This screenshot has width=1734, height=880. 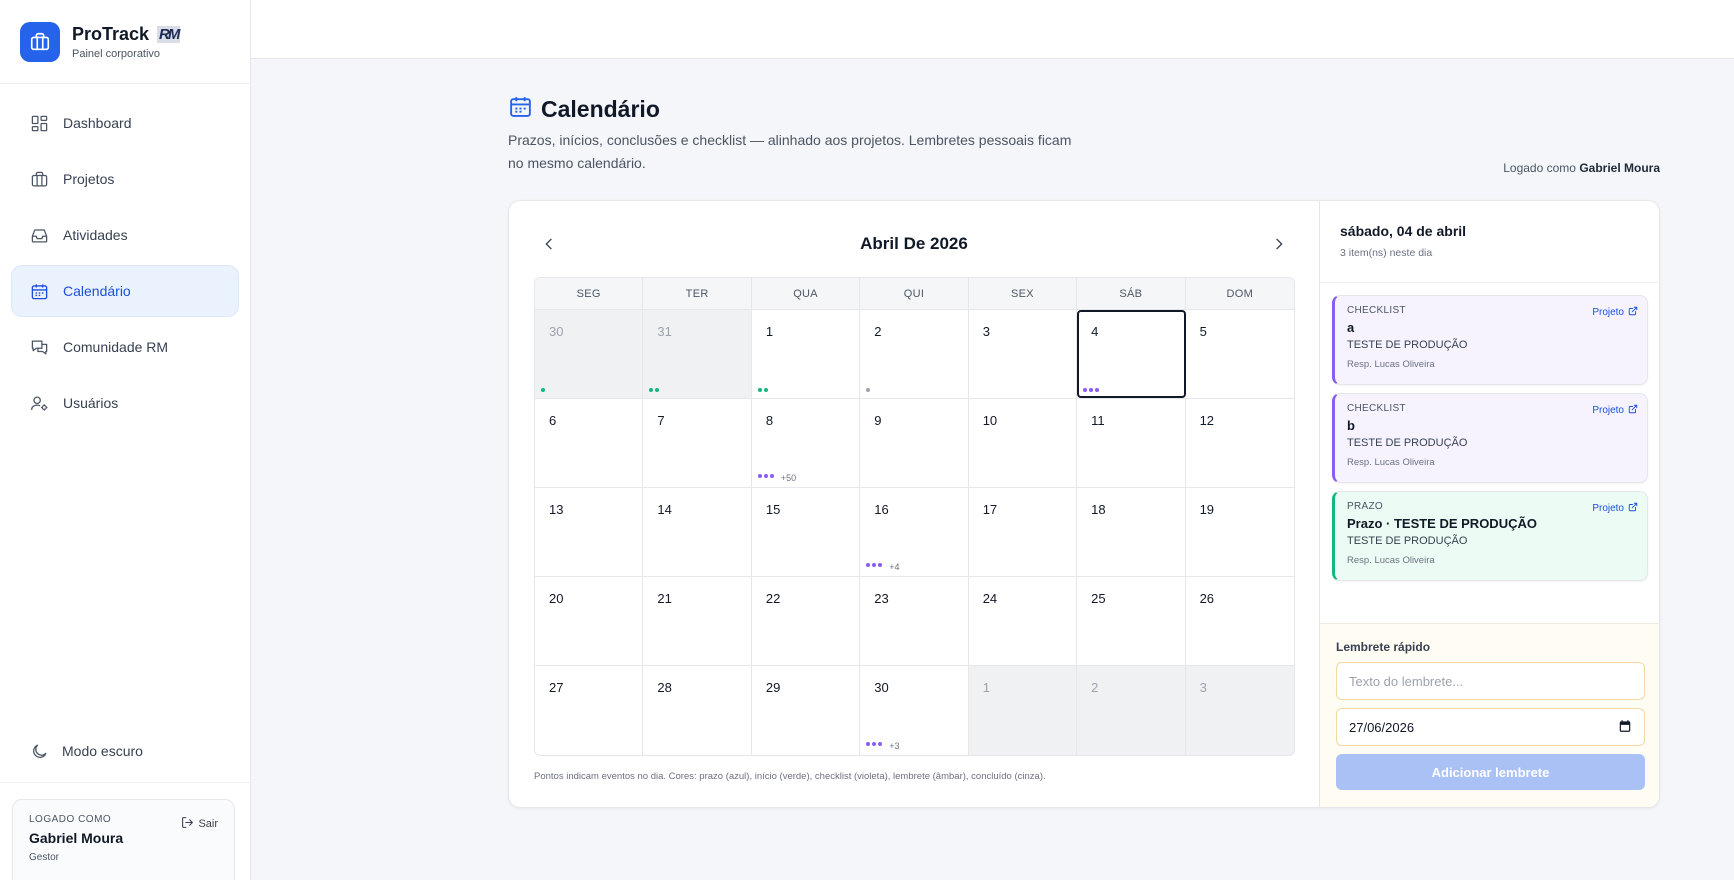 What do you see at coordinates (111, 33) in the screenshot?
I see `brand-name: ProTrack` at bounding box center [111, 33].